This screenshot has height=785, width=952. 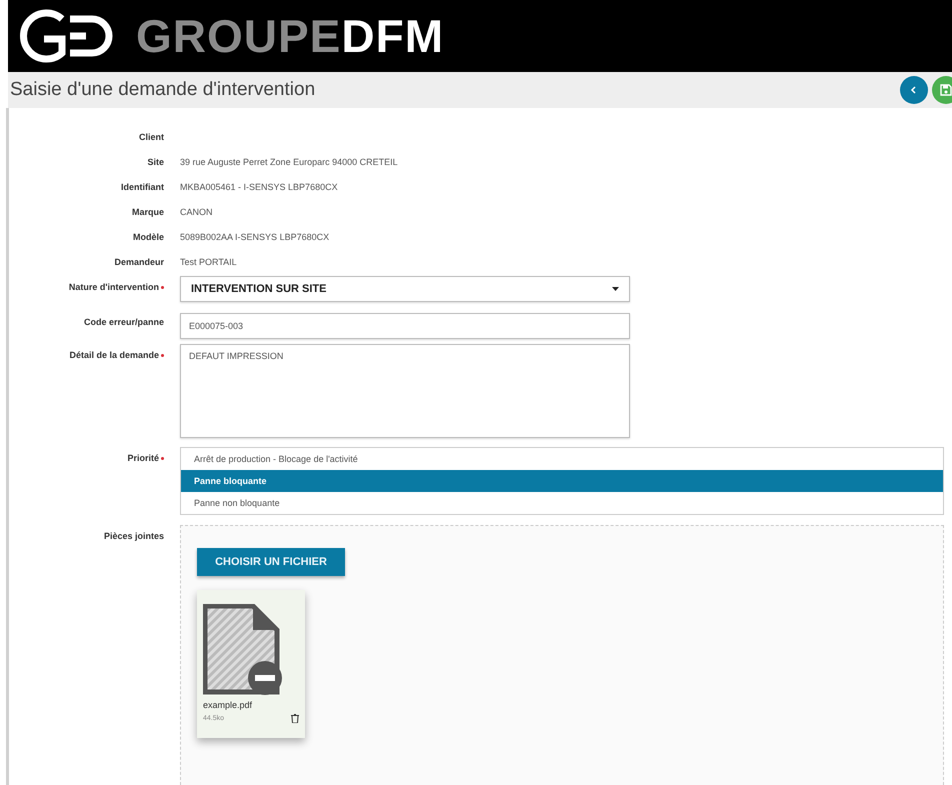 I want to click on save-button, so click(x=942, y=90).